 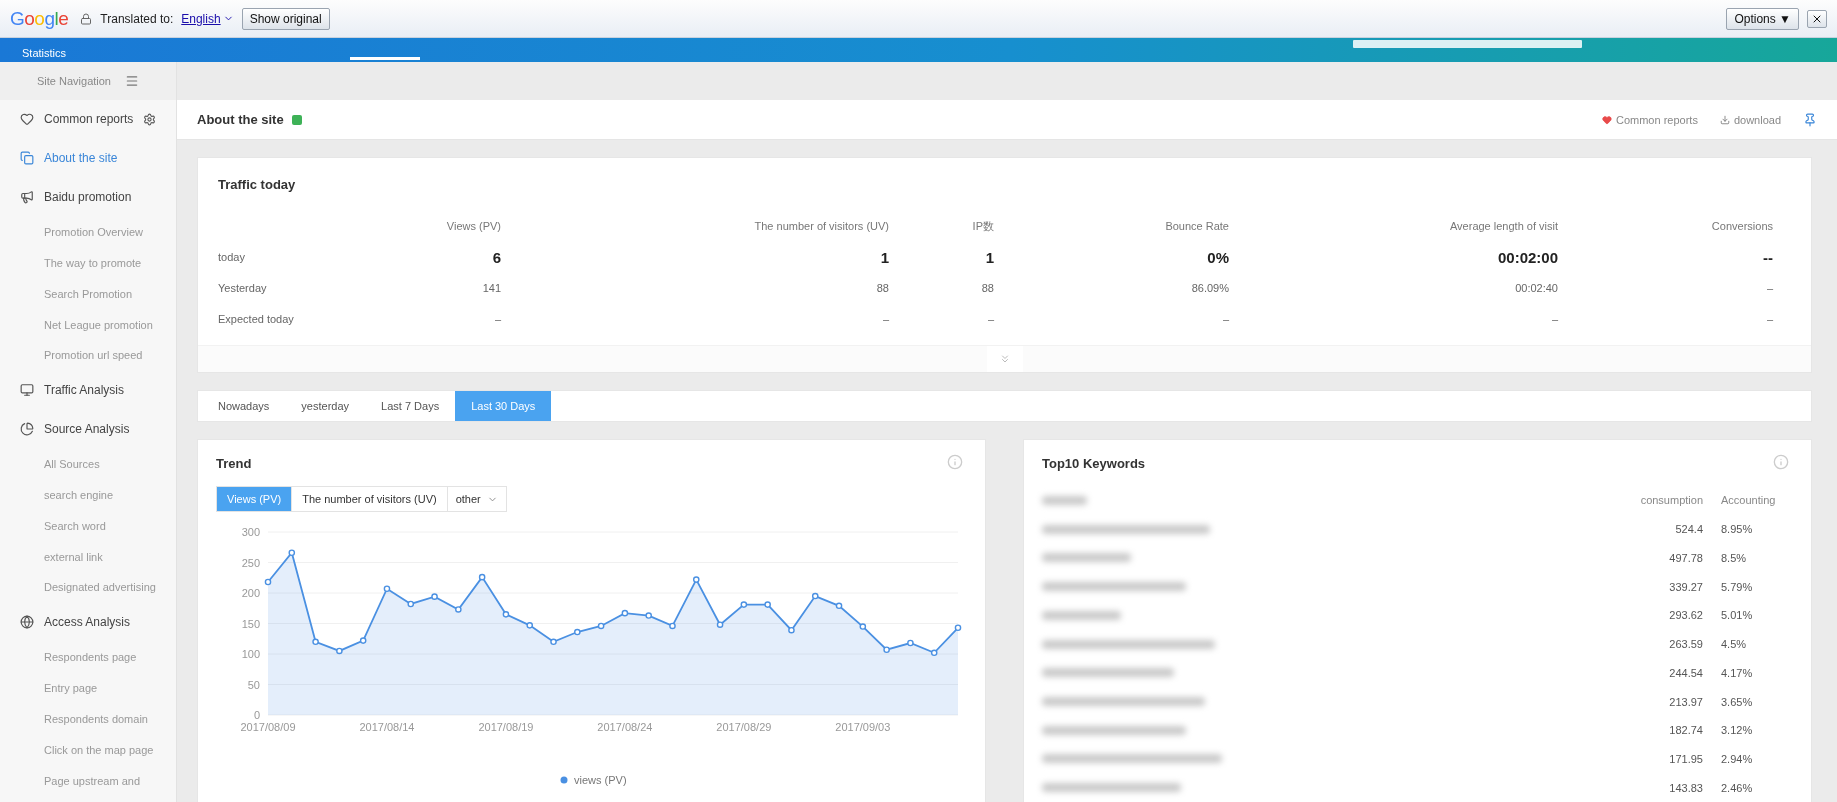 I want to click on table-cell-text: 8.5%, so click(x=1734, y=557).